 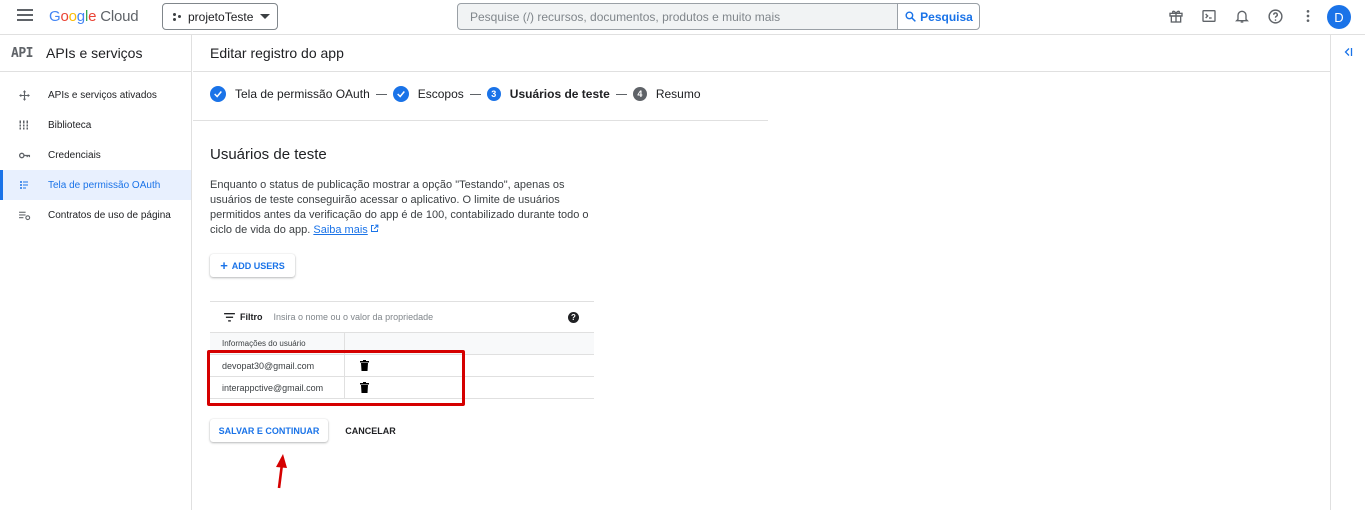 I want to click on step-oauth-consent: Tela de permissão OAuth, so click(x=290, y=94).